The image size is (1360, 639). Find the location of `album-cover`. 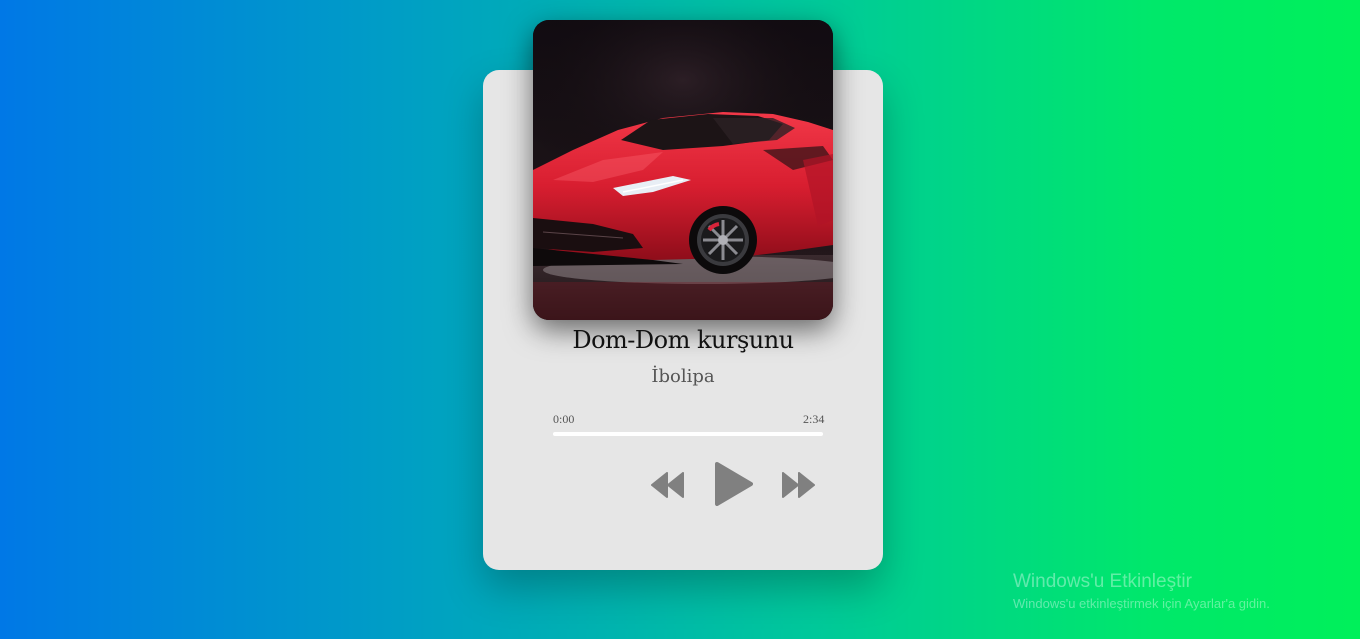

album-cover is located at coordinates (683, 170).